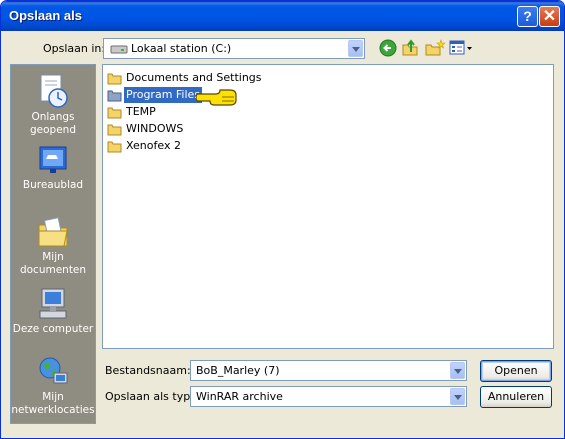 This screenshot has height=439, width=565. I want to click on hand-pointer-icon, so click(216, 97).